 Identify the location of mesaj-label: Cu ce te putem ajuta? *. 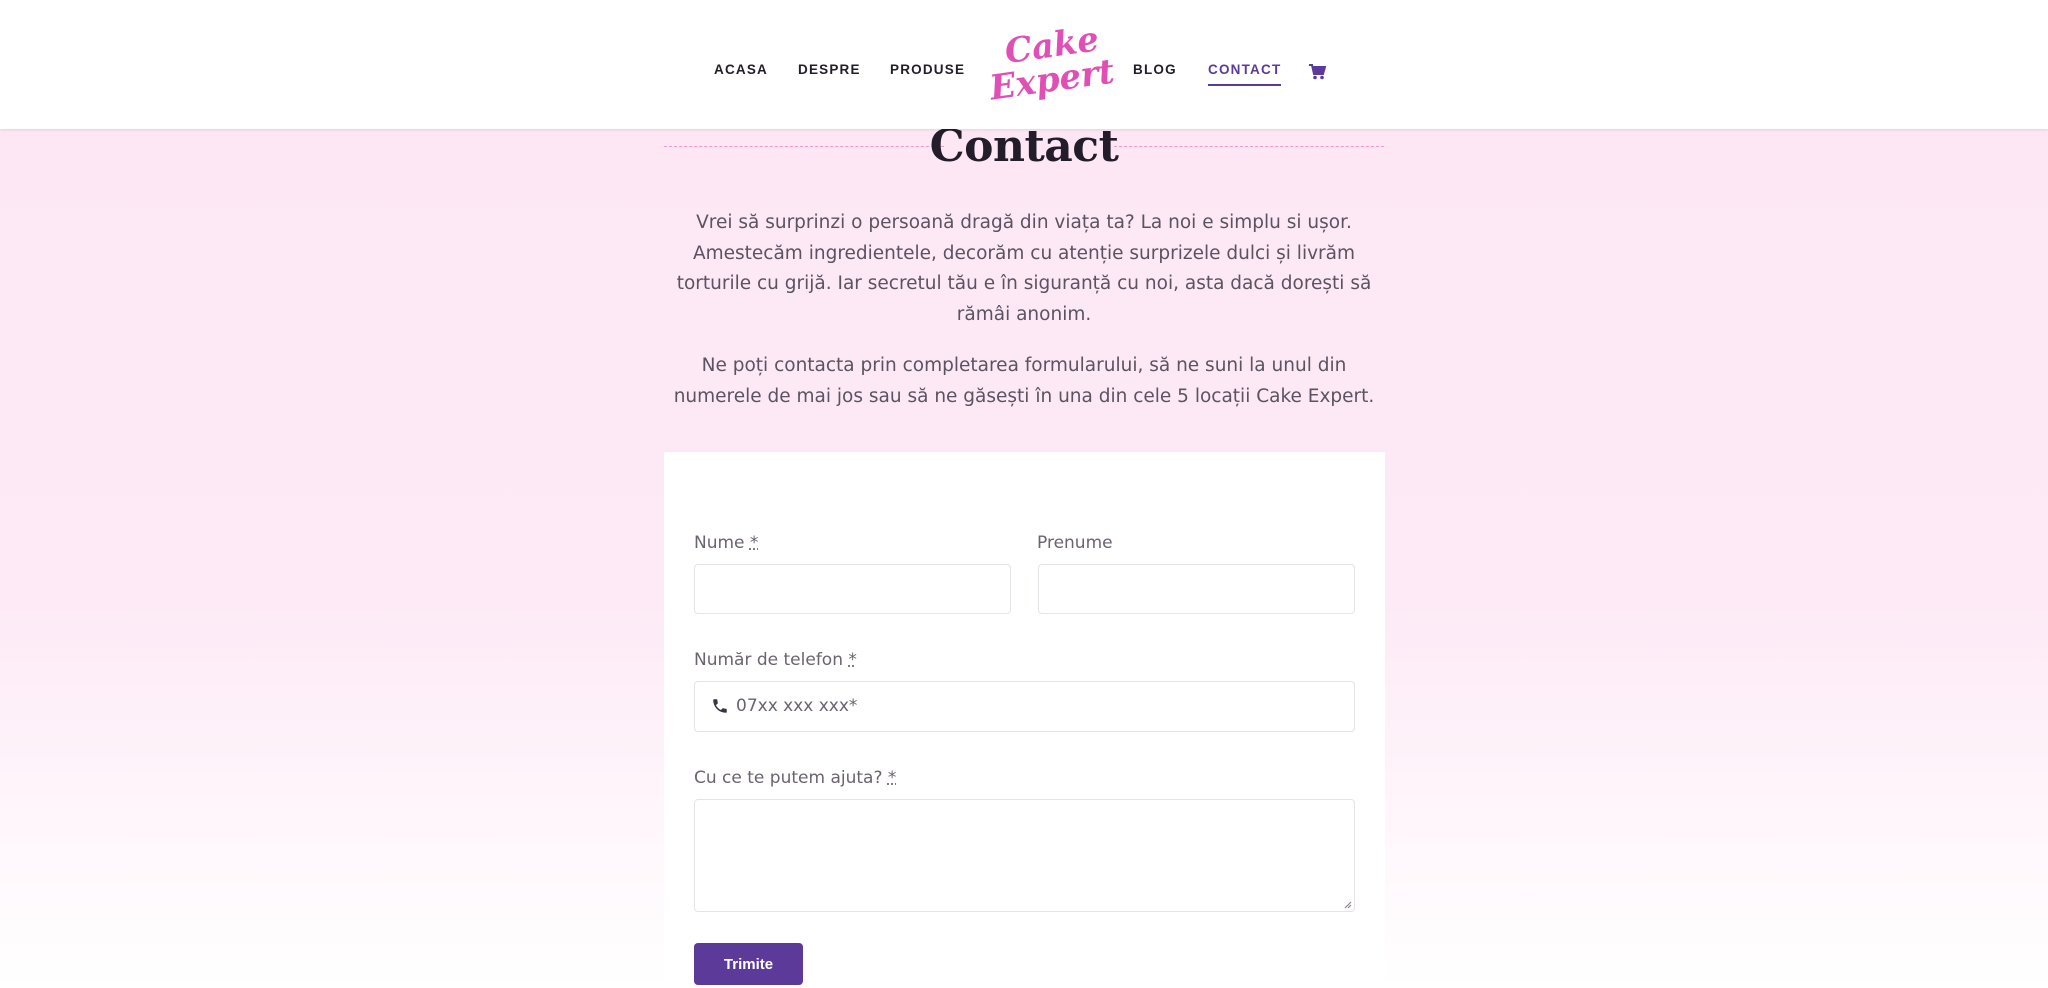
(795, 778).